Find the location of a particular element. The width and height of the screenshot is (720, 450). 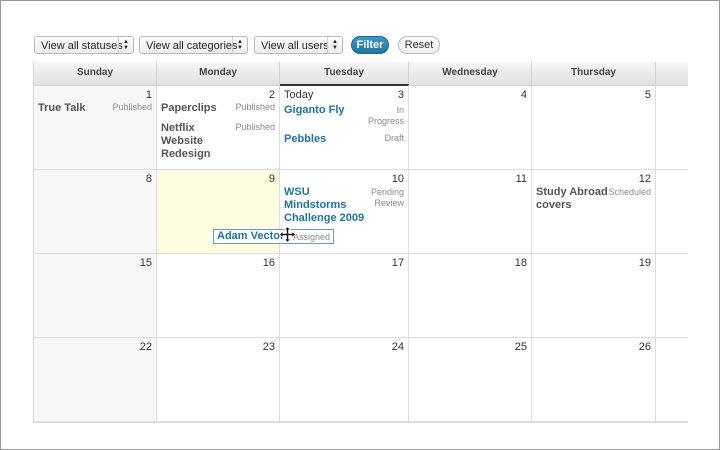

today-label: Today is located at coordinates (299, 95).